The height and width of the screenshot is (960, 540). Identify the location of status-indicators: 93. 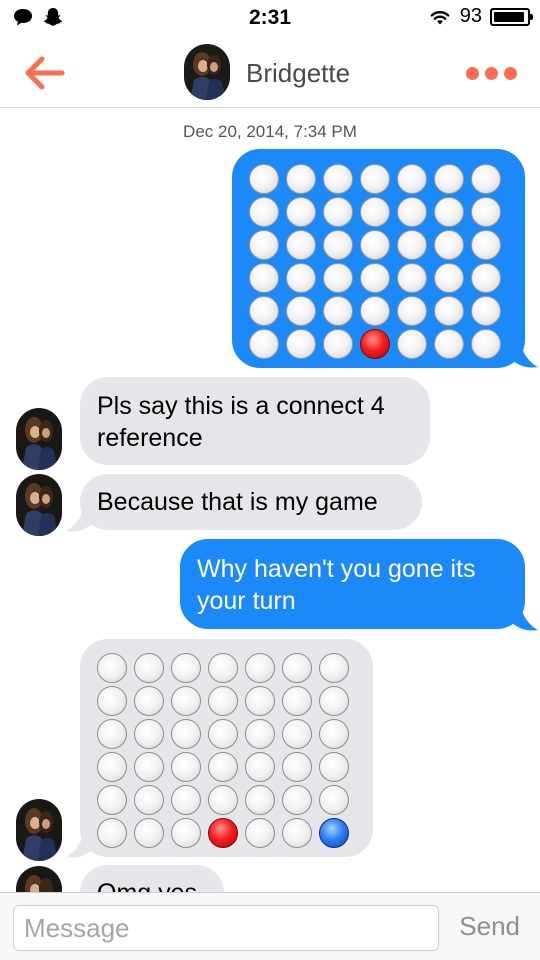
(480, 16).